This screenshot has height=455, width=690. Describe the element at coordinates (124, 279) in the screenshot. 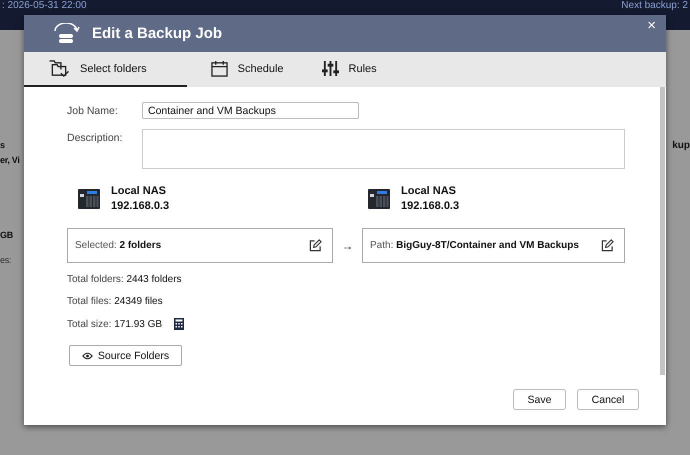

I see `stat-text: Total folders: 2443 folders` at that location.